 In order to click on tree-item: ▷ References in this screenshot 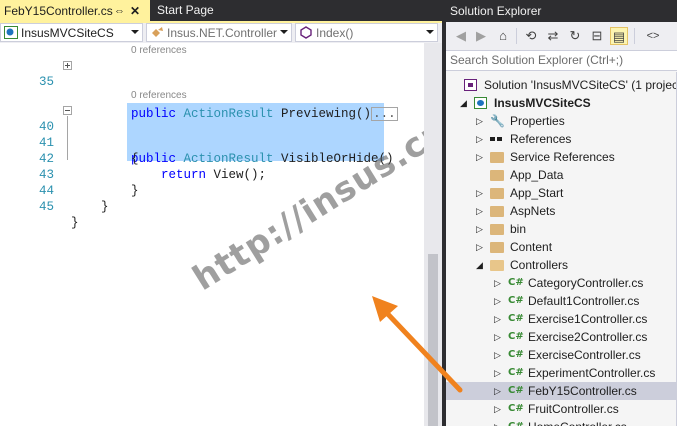, I will do `click(561, 139)`.